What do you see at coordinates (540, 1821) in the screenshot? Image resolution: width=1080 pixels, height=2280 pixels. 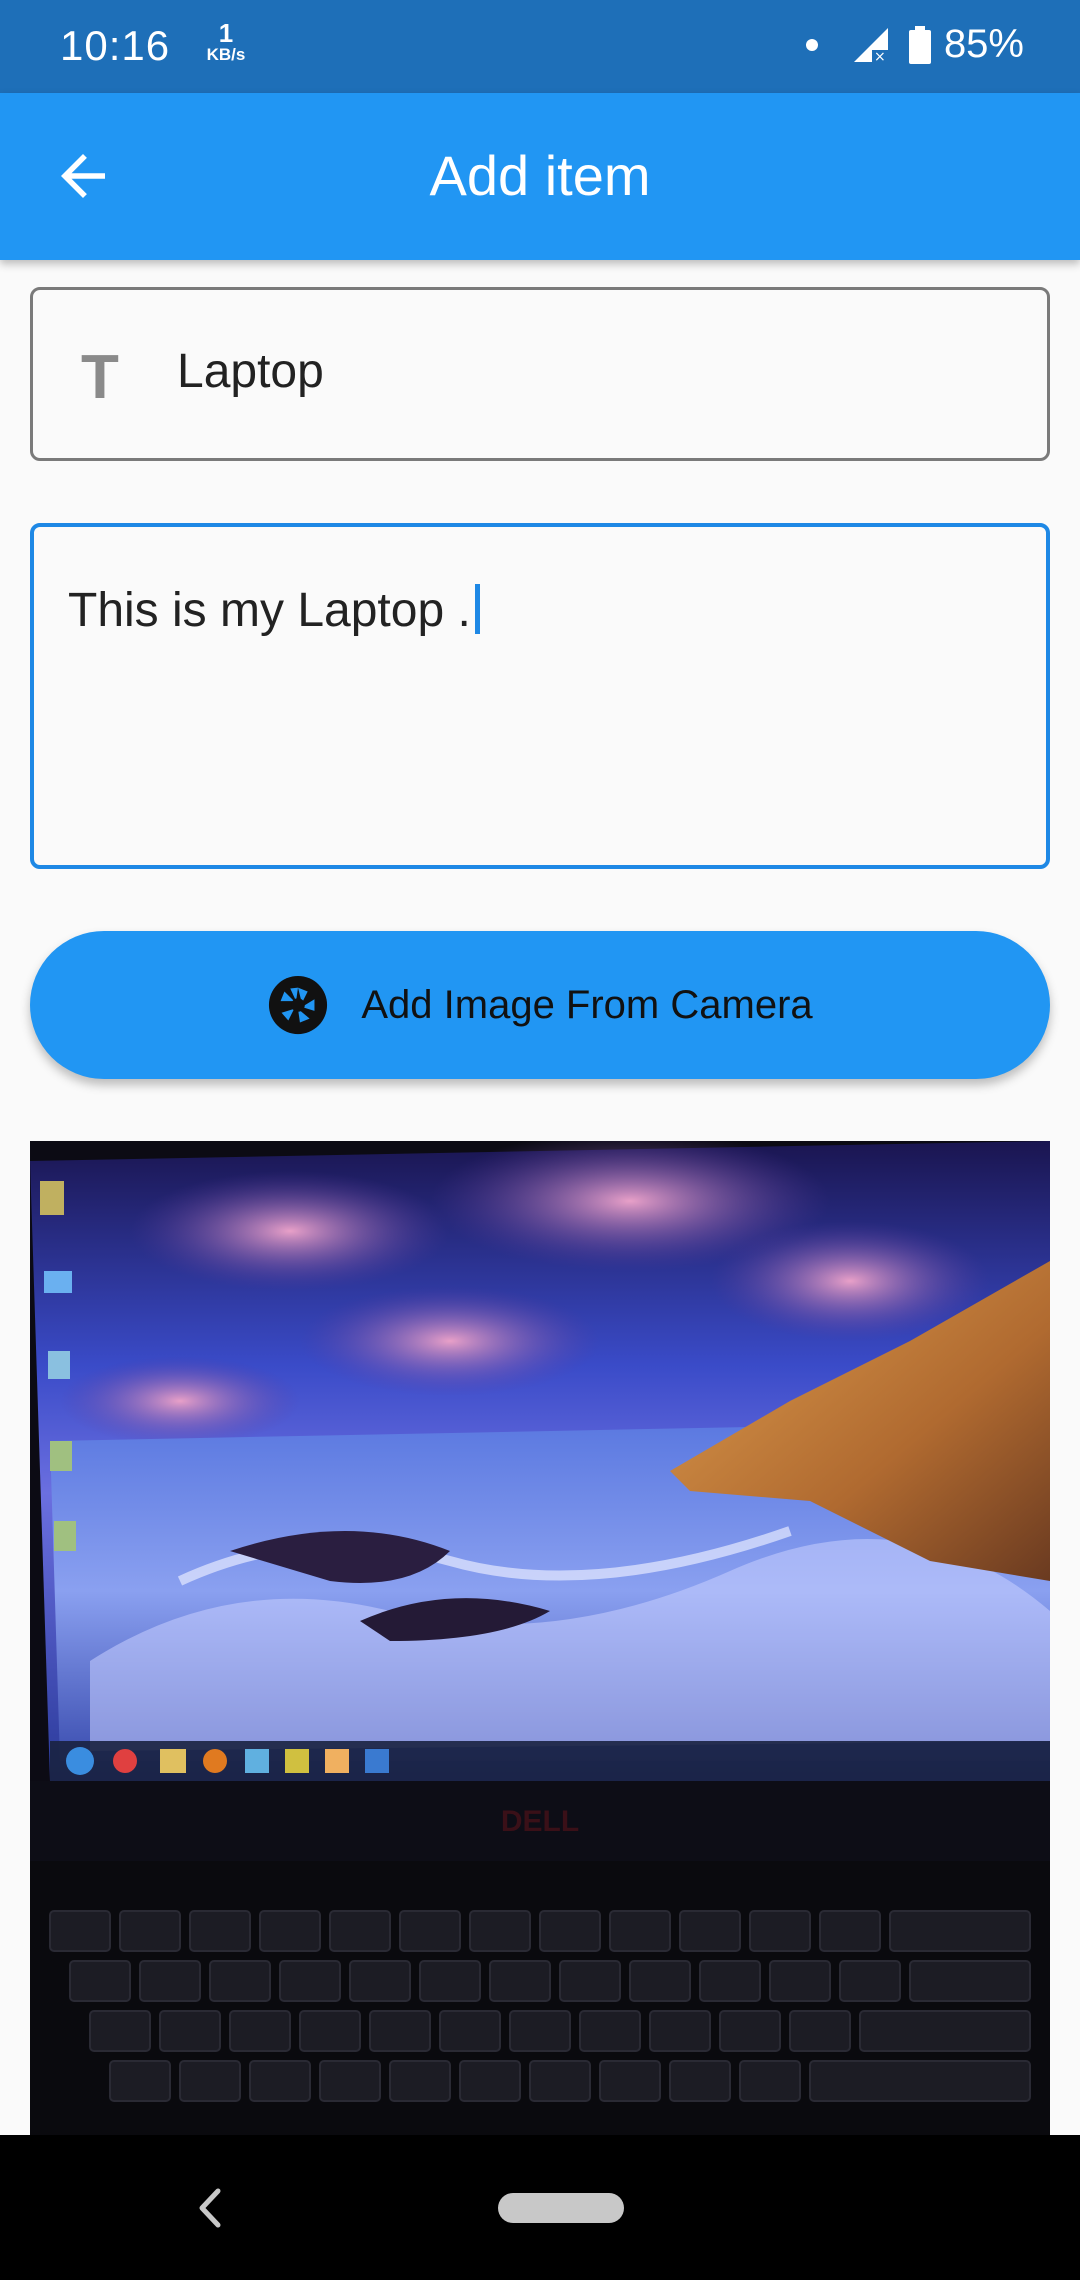 I see `svg-text: DELL` at bounding box center [540, 1821].